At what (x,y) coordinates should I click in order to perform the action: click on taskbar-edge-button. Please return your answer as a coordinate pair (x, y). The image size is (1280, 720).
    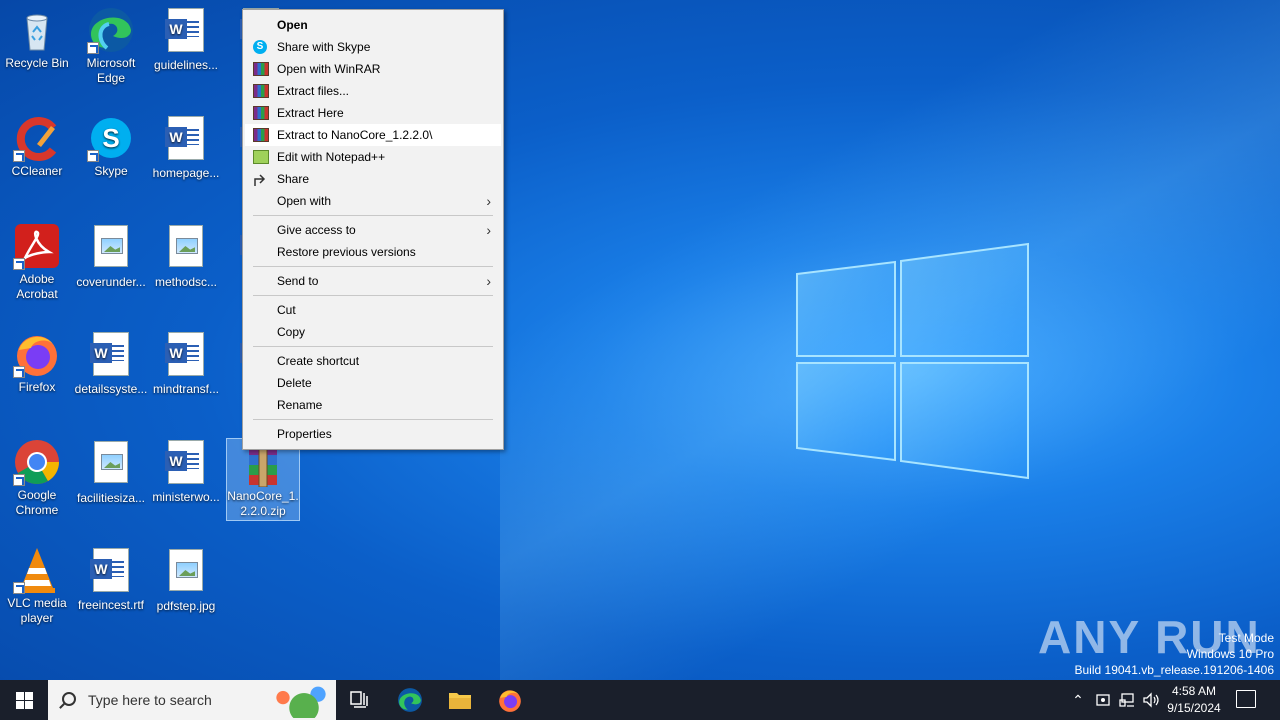
    Looking at the image, I should click on (410, 700).